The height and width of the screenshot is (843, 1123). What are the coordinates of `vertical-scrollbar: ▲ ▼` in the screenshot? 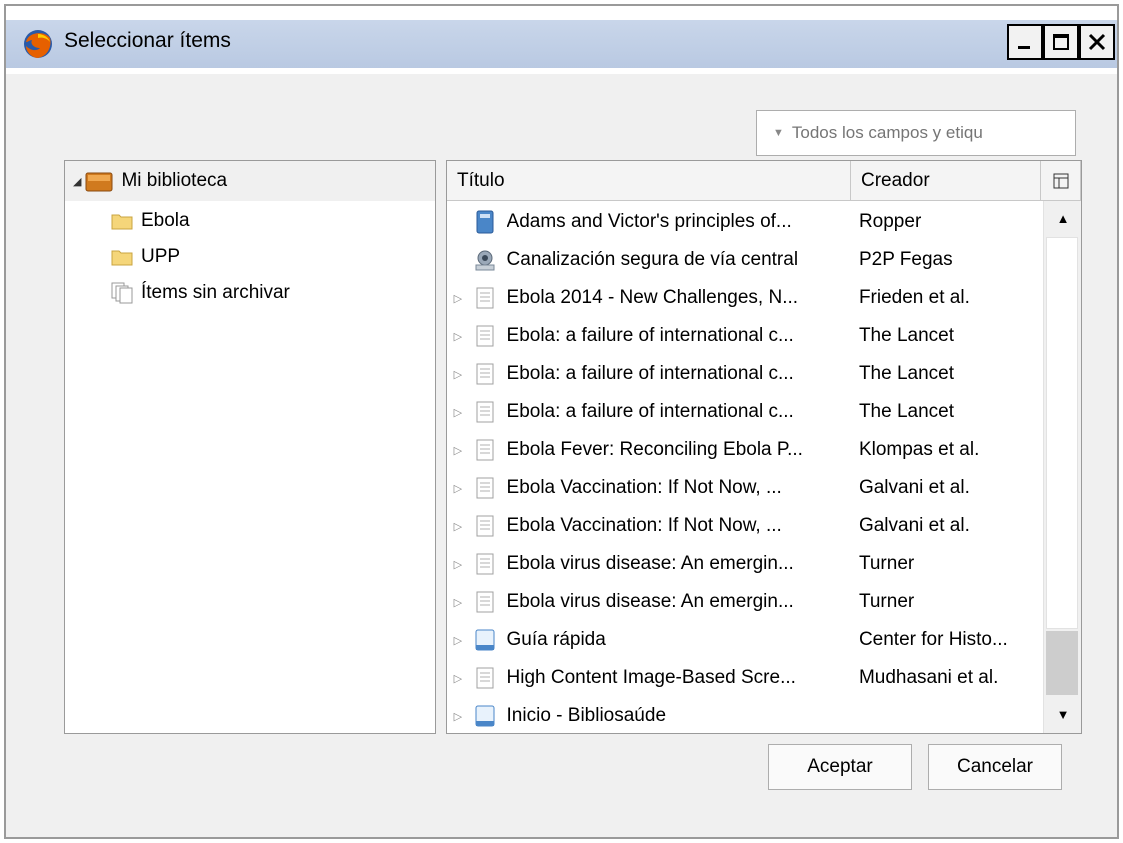 It's located at (1062, 467).